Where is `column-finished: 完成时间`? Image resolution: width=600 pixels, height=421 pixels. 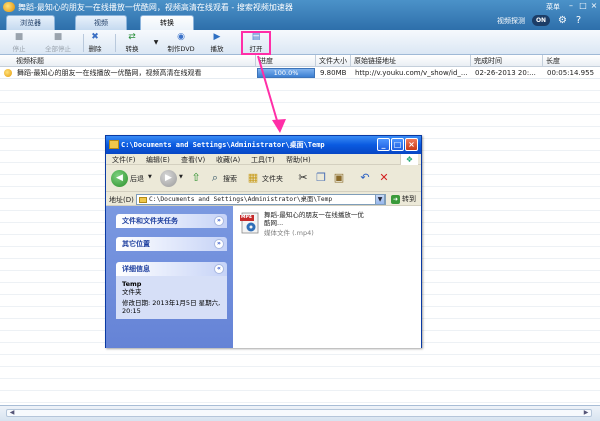 column-finished: 完成时间 is located at coordinates (507, 61).